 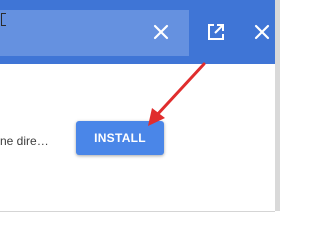 I want to click on close-window-button, so click(x=262, y=32).